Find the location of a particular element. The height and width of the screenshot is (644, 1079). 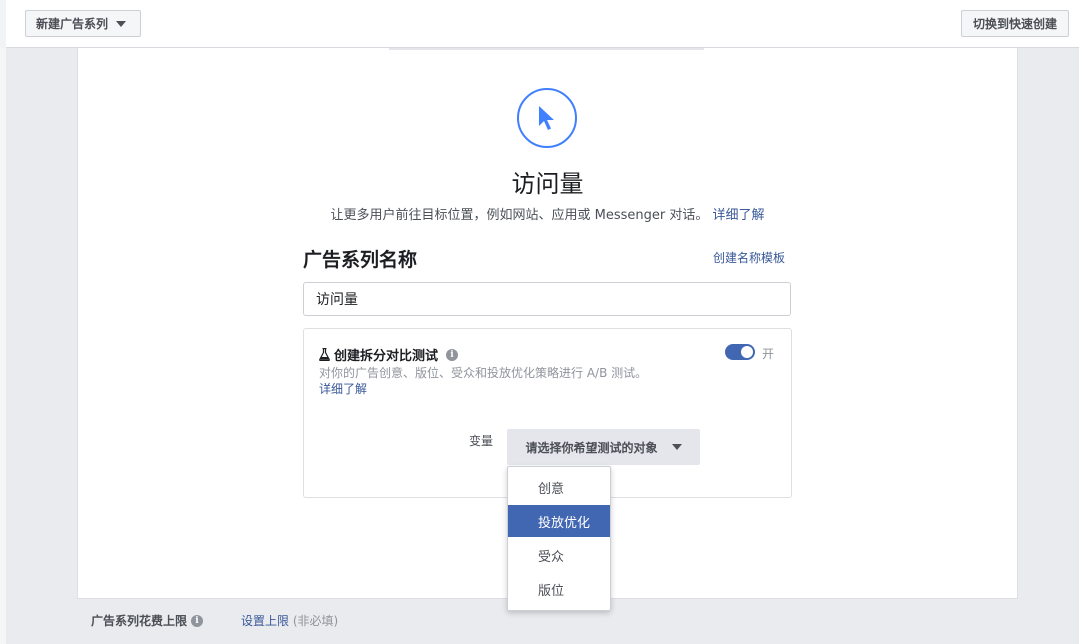

split-test-title: 创建拆分对比测试 i is located at coordinates (389, 354).